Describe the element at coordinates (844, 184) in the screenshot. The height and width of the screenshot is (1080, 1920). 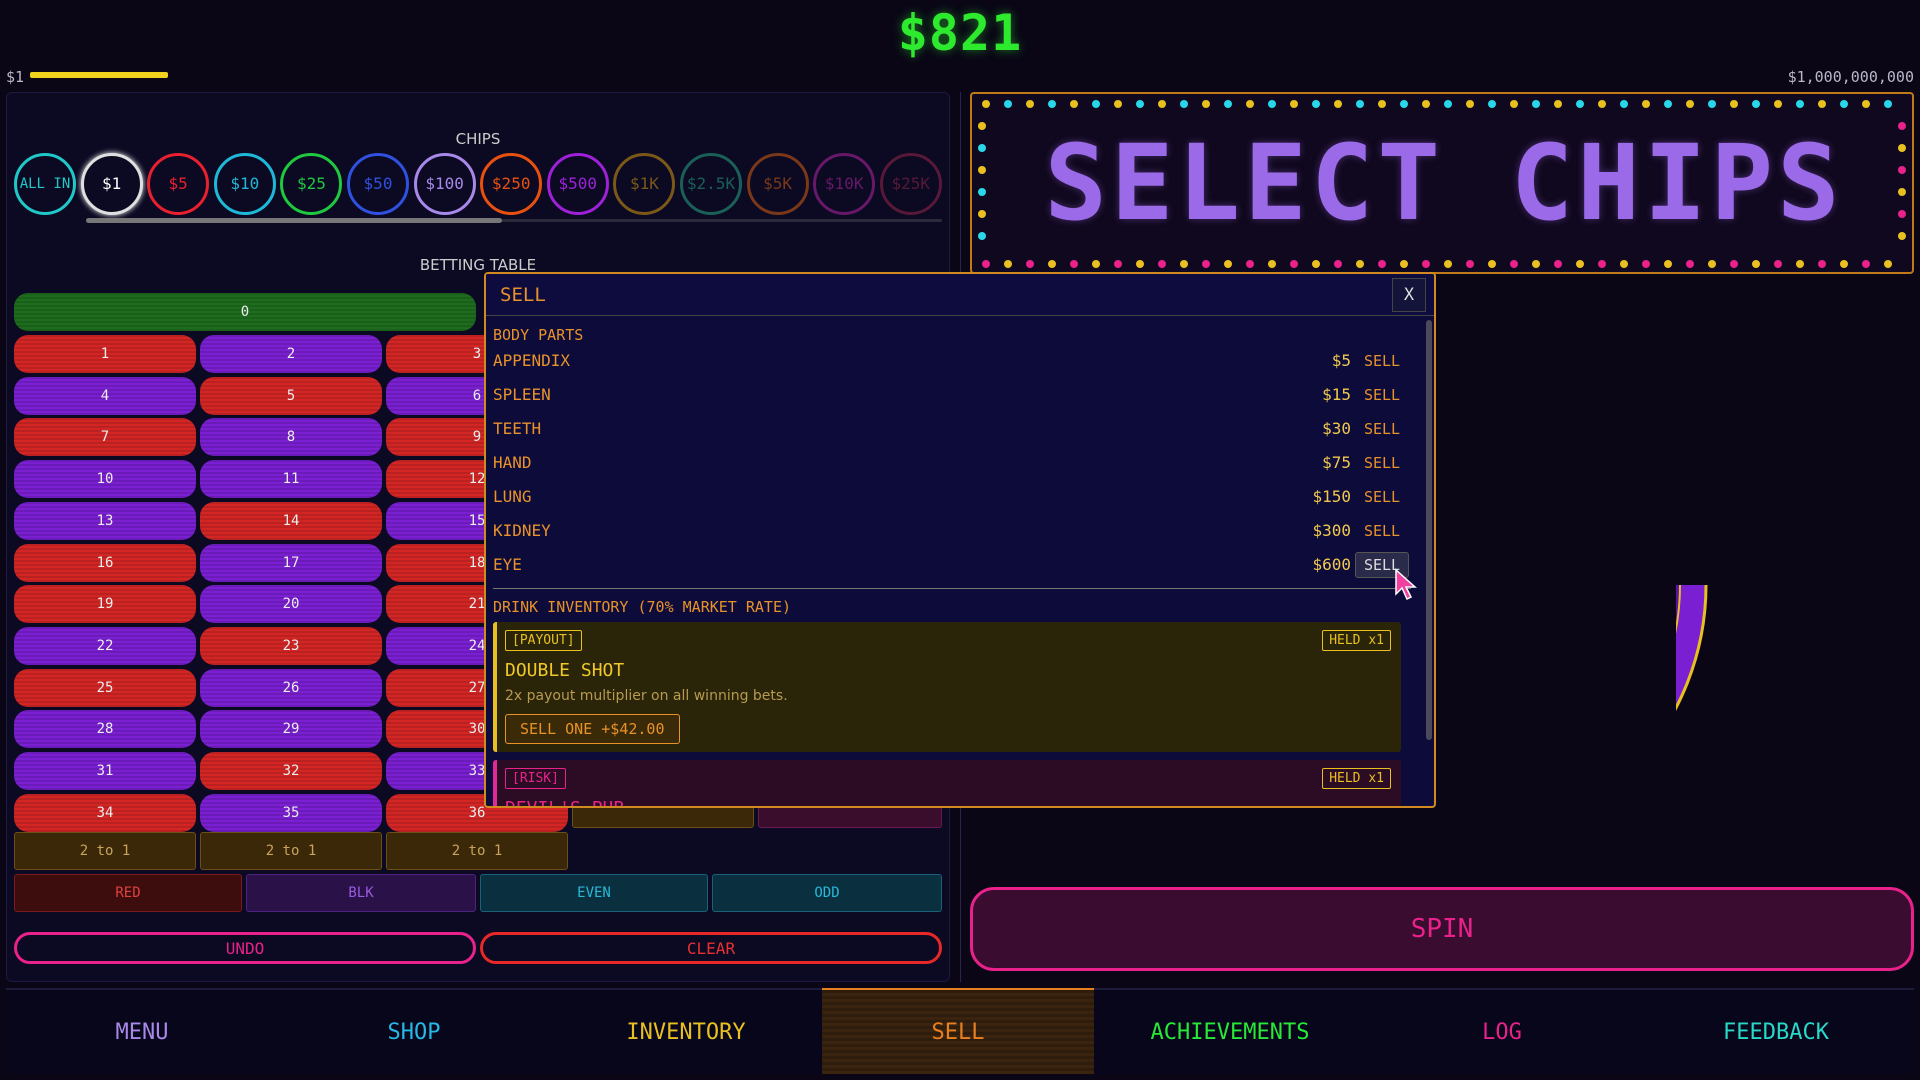
I see `chip-10k: $10K` at that location.